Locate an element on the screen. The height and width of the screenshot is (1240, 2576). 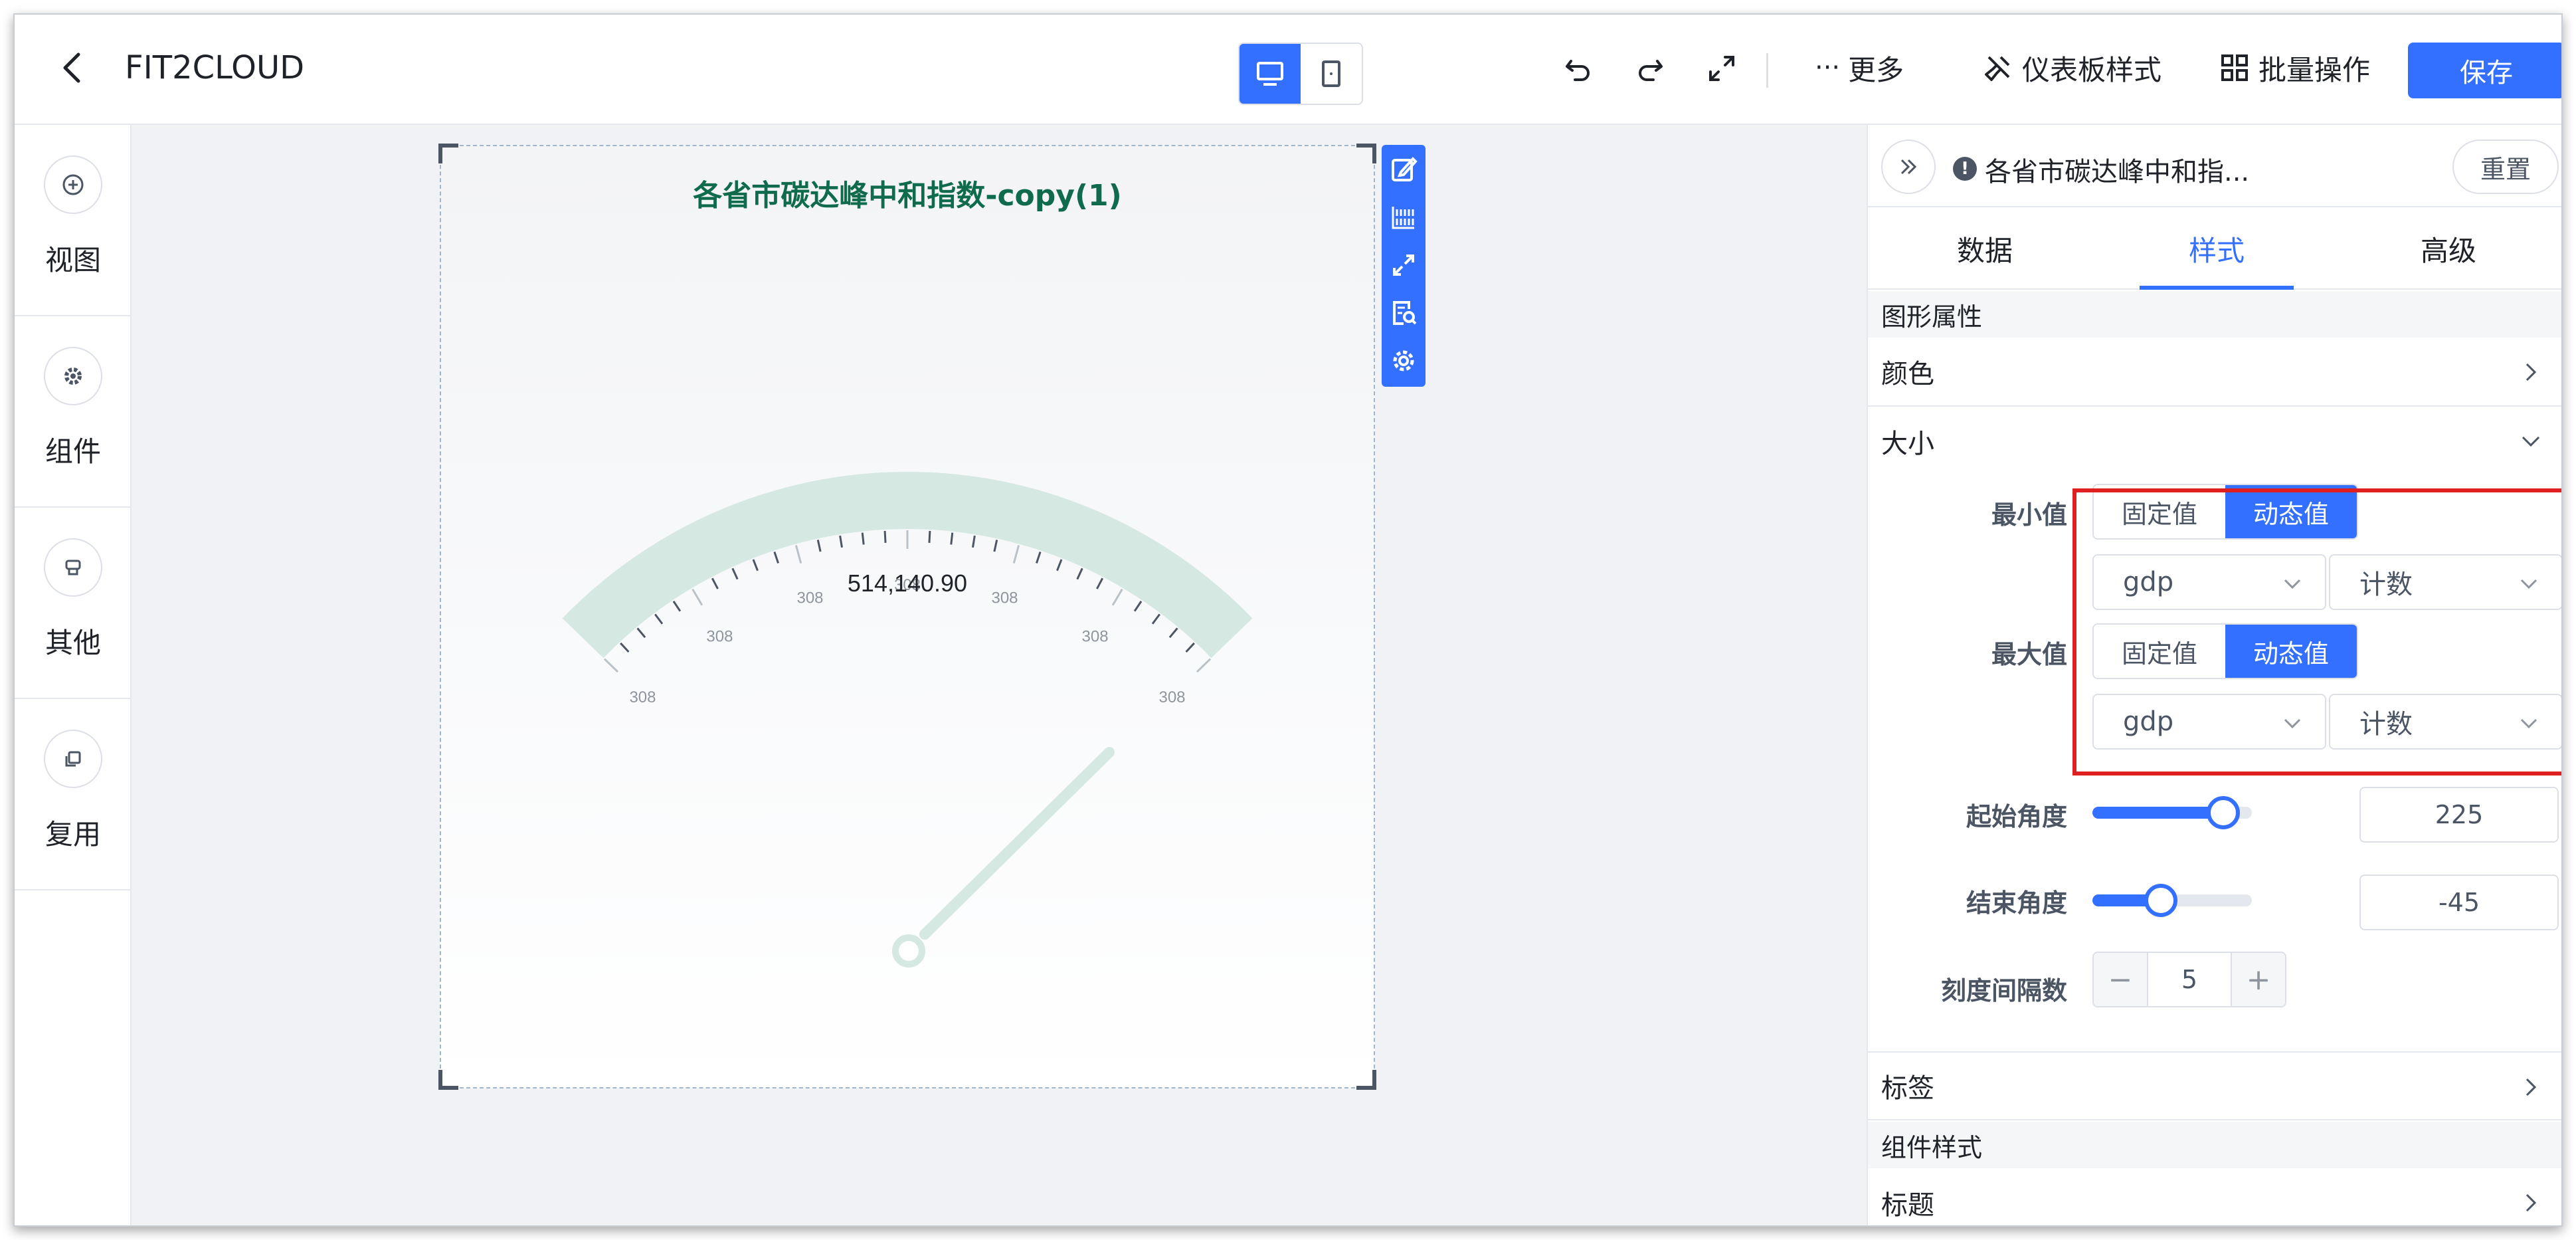
sidebar-item-other: 其他 is located at coordinates (73, 603).